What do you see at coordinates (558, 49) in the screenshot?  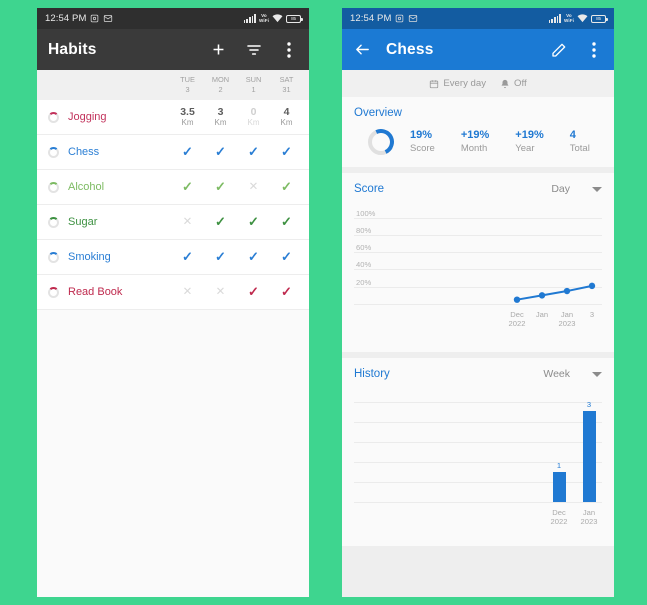 I see `pencil-icon` at bounding box center [558, 49].